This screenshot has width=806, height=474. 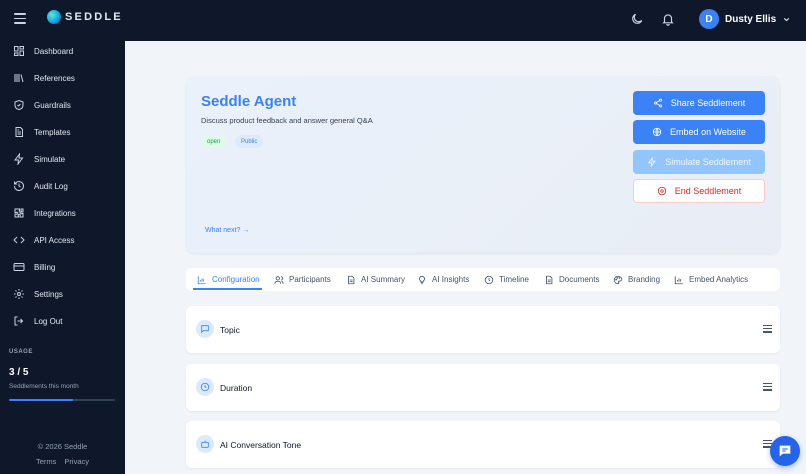 What do you see at coordinates (657, 132) in the screenshot?
I see `globe-icon` at bounding box center [657, 132].